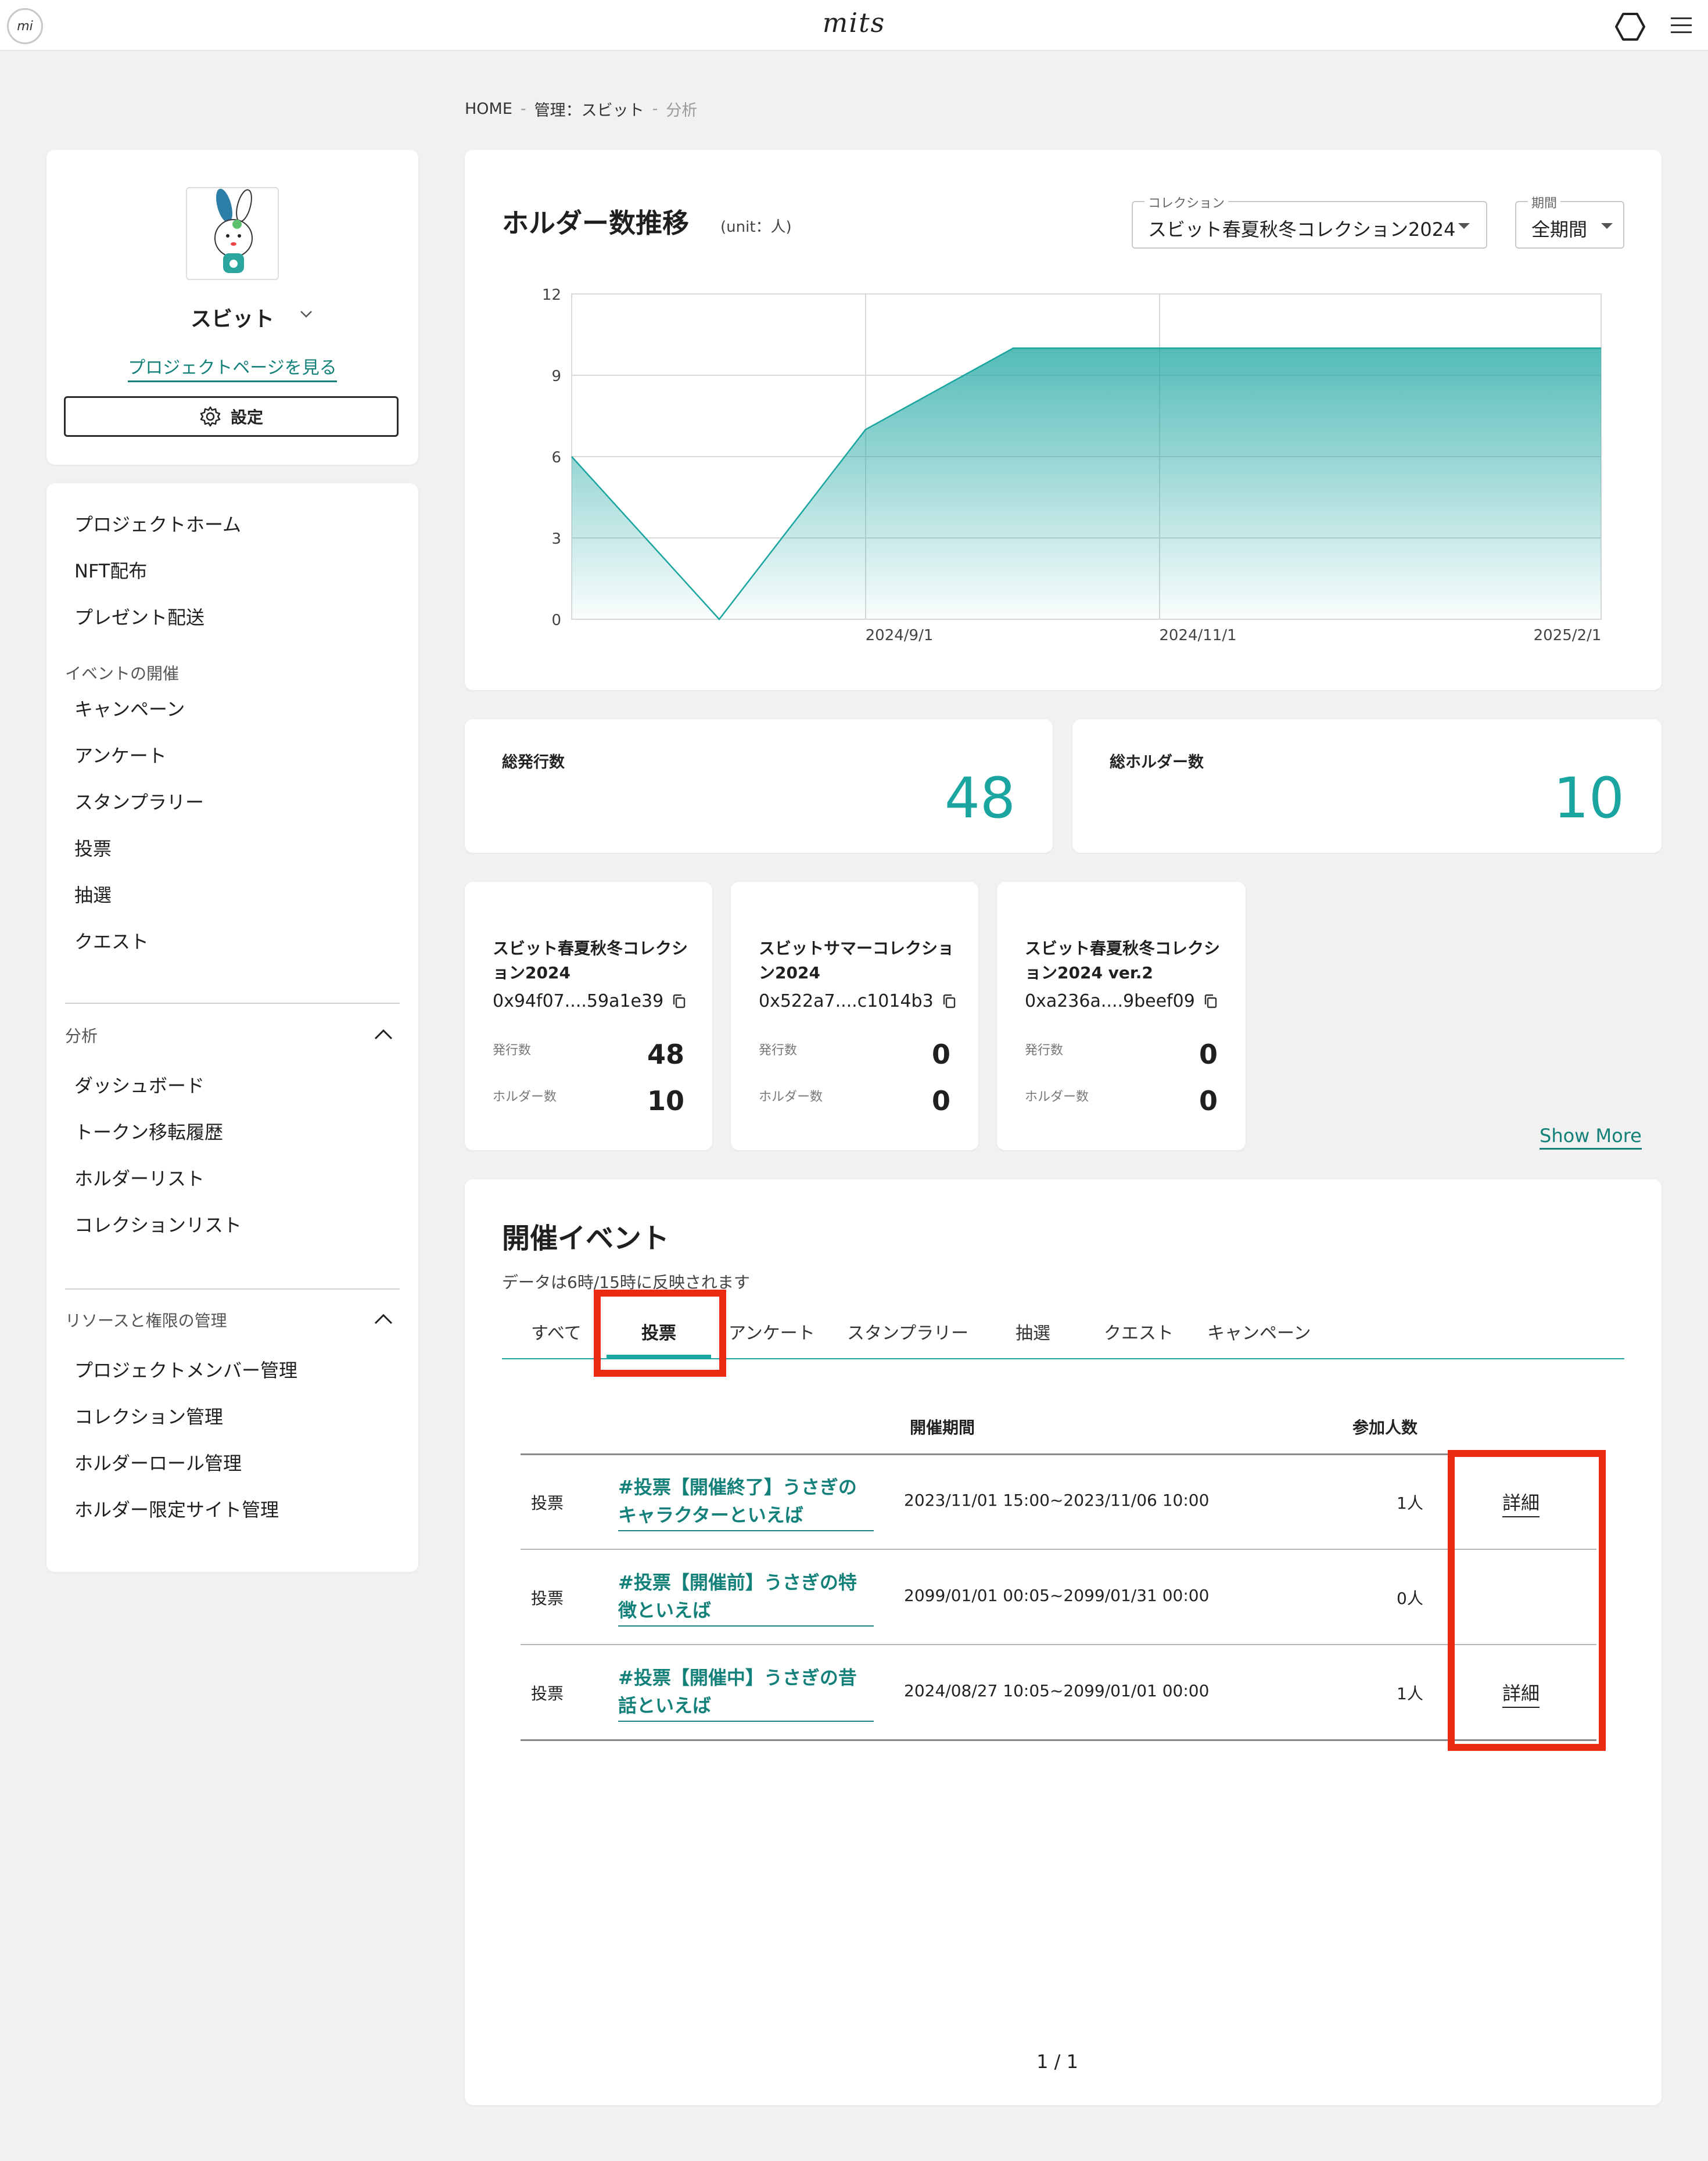 This screenshot has width=1708, height=2161. What do you see at coordinates (139, 1084) in the screenshot?
I see `nav-dashboard: ダッシュボード` at bounding box center [139, 1084].